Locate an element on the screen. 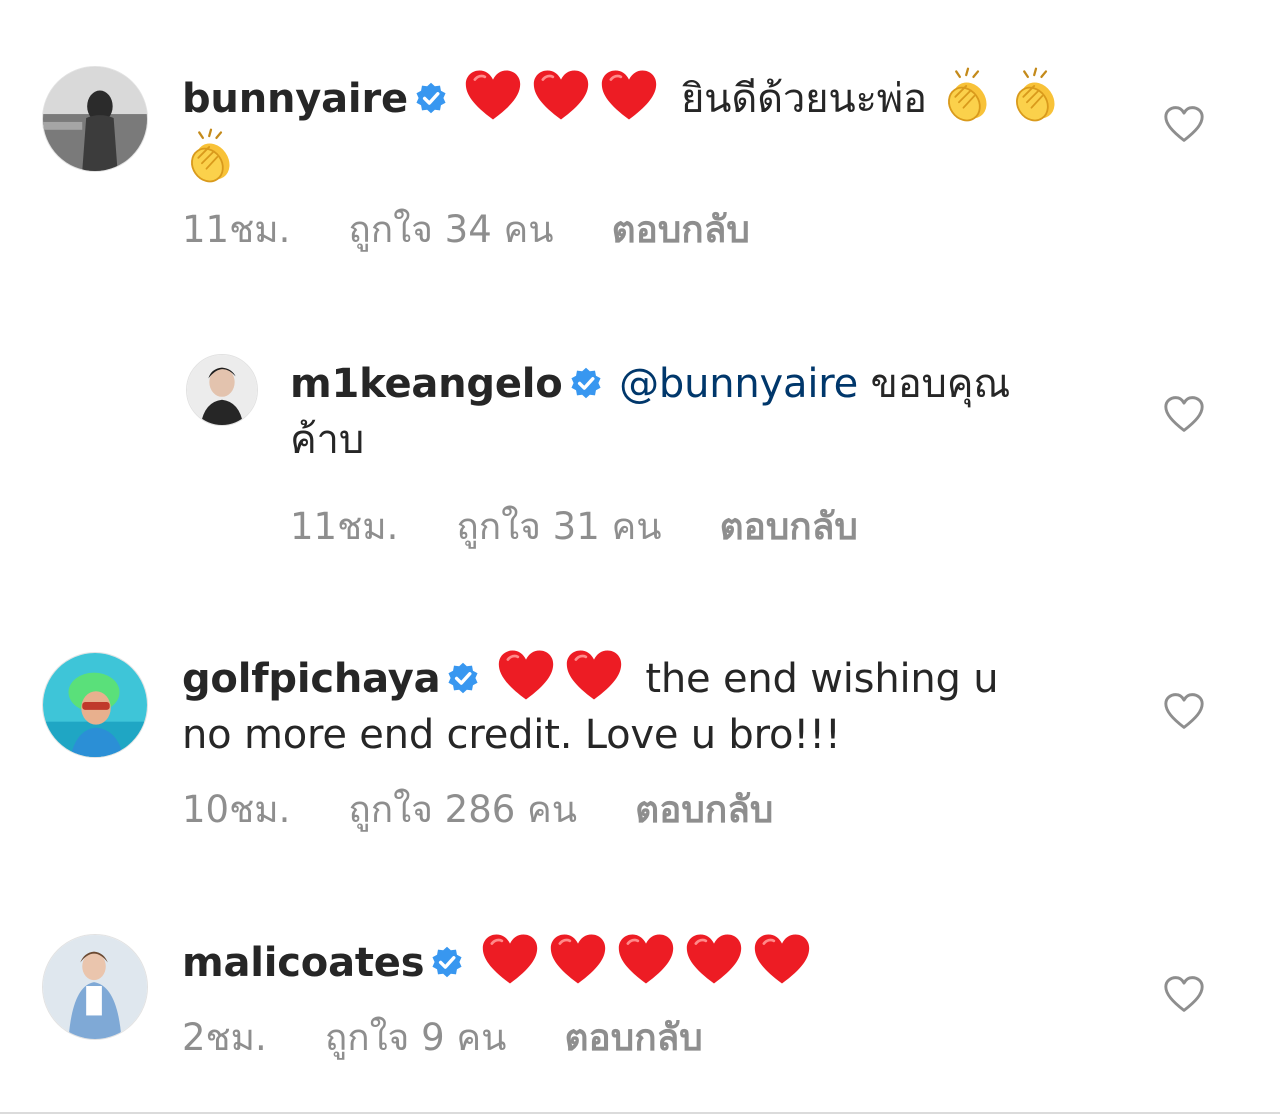  comment-body-line2: ค้าบ is located at coordinates (327, 440).